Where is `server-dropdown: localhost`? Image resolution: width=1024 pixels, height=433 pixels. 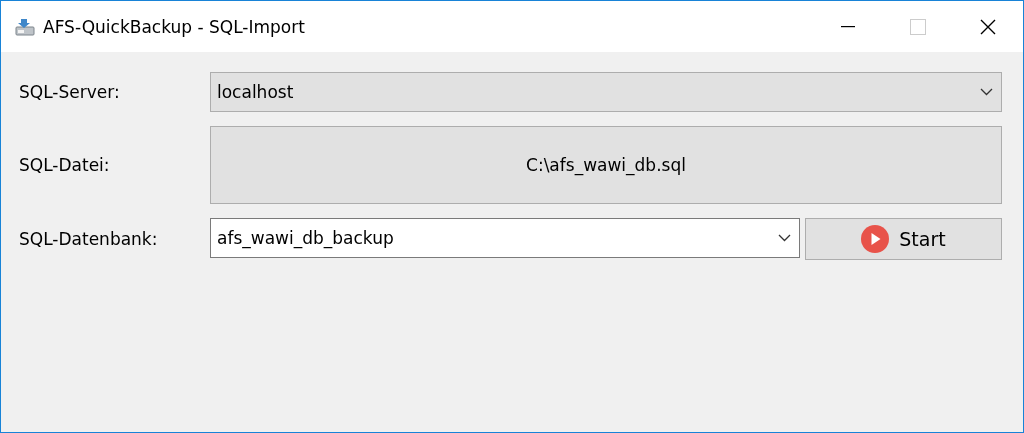
server-dropdown: localhost is located at coordinates (606, 92).